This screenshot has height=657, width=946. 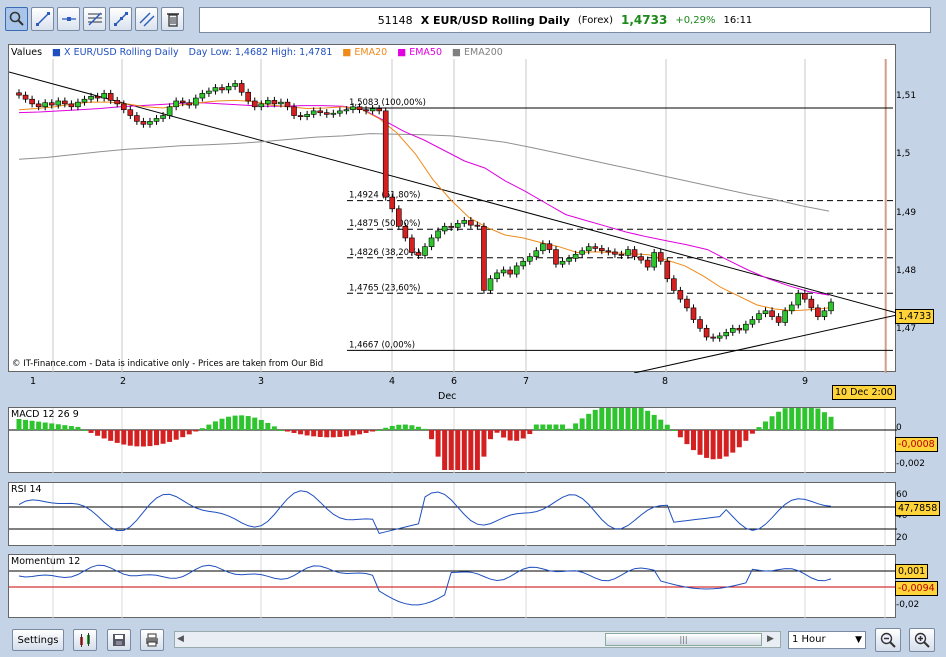 What do you see at coordinates (912, 571) in the screenshot?
I see `momentum-top-box: 0,001` at bounding box center [912, 571].